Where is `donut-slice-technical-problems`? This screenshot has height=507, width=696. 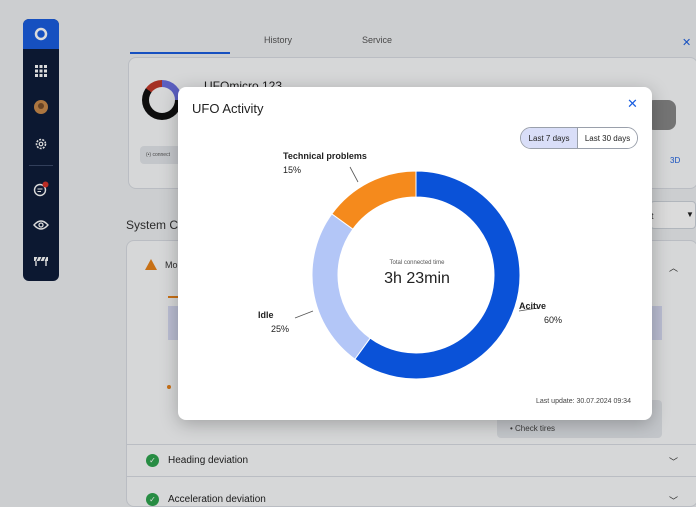 donut-slice-technical-problems is located at coordinates (374, 200).